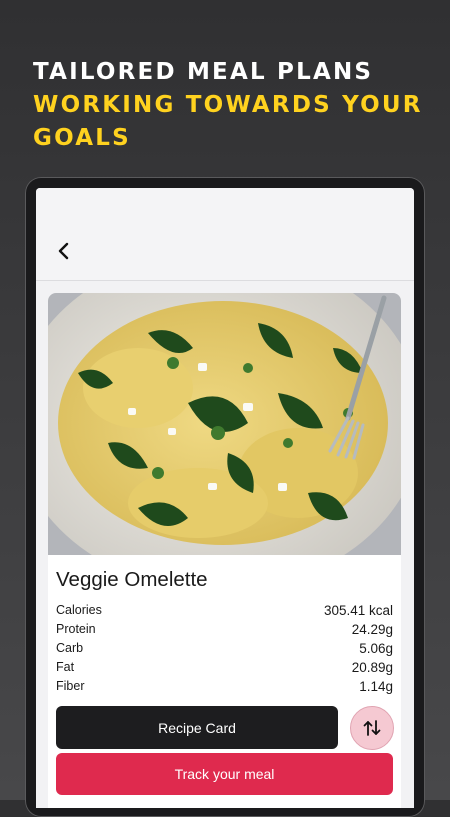 The width and height of the screenshot is (450, 817). I want to click on nutrition-value: 305.41 kcal, so click(358, 610).